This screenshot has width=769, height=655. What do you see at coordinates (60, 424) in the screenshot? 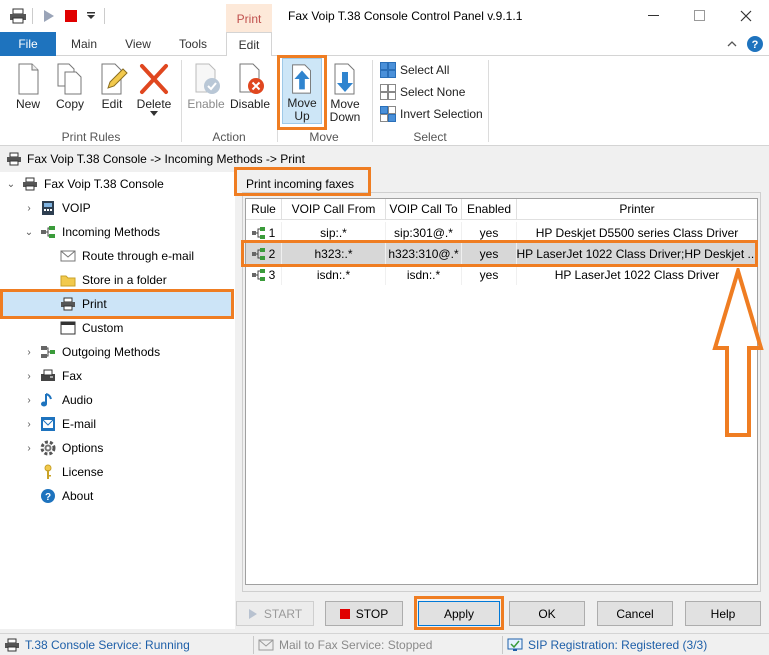
I see `tree-item-email: › E-mail` at bounding box center [60, 424].